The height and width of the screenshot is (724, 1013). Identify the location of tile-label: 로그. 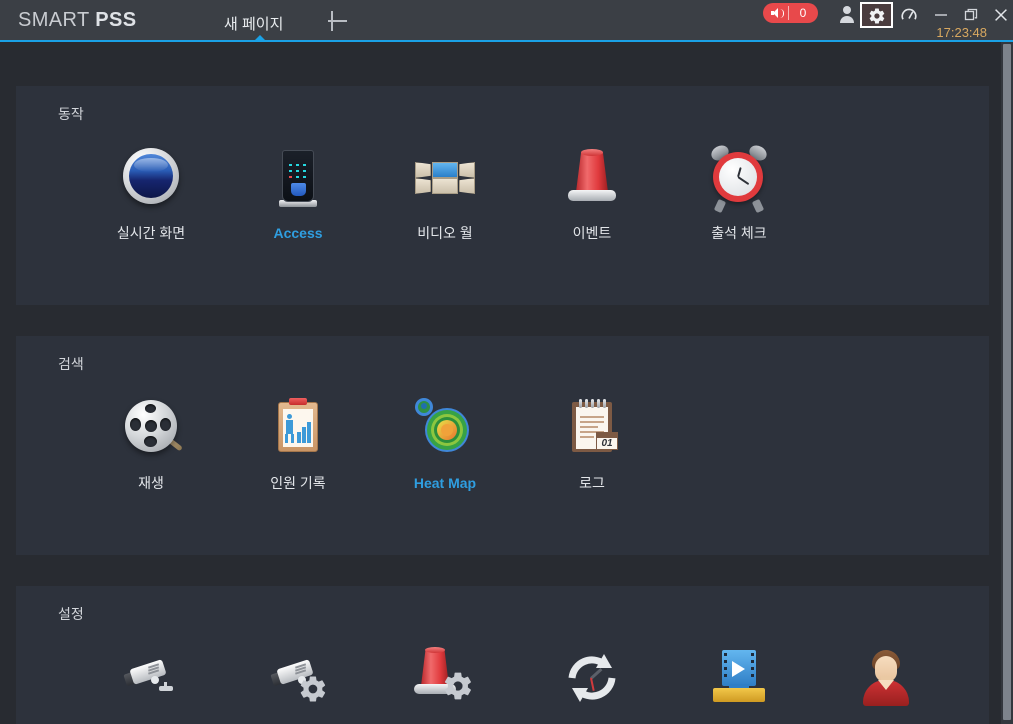
(592, 483).